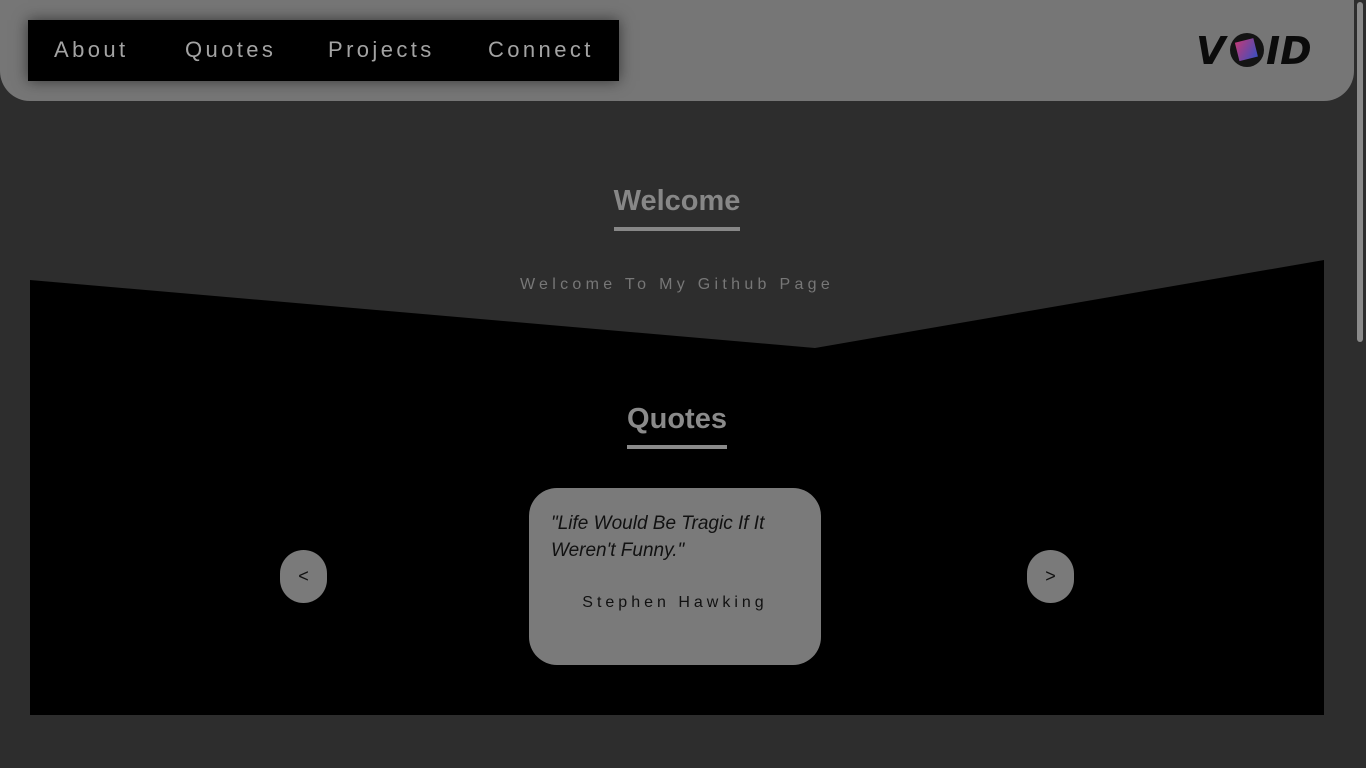  I want to click on quotes-heading: Quotes, so click(677, 425).